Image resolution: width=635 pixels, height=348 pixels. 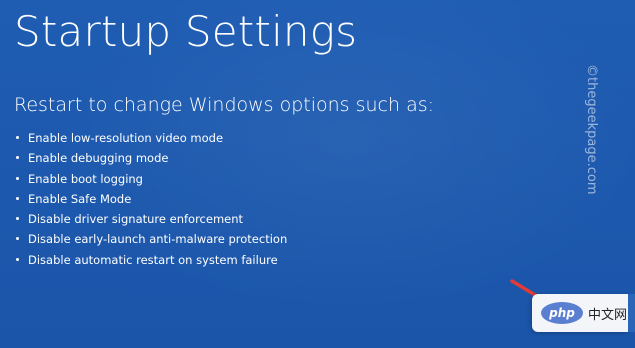 What do you see at coordinates (126, 138) in the screenshot?
I see `option-label: Enable low-resolution video mode` at bounding box center [126, 138].